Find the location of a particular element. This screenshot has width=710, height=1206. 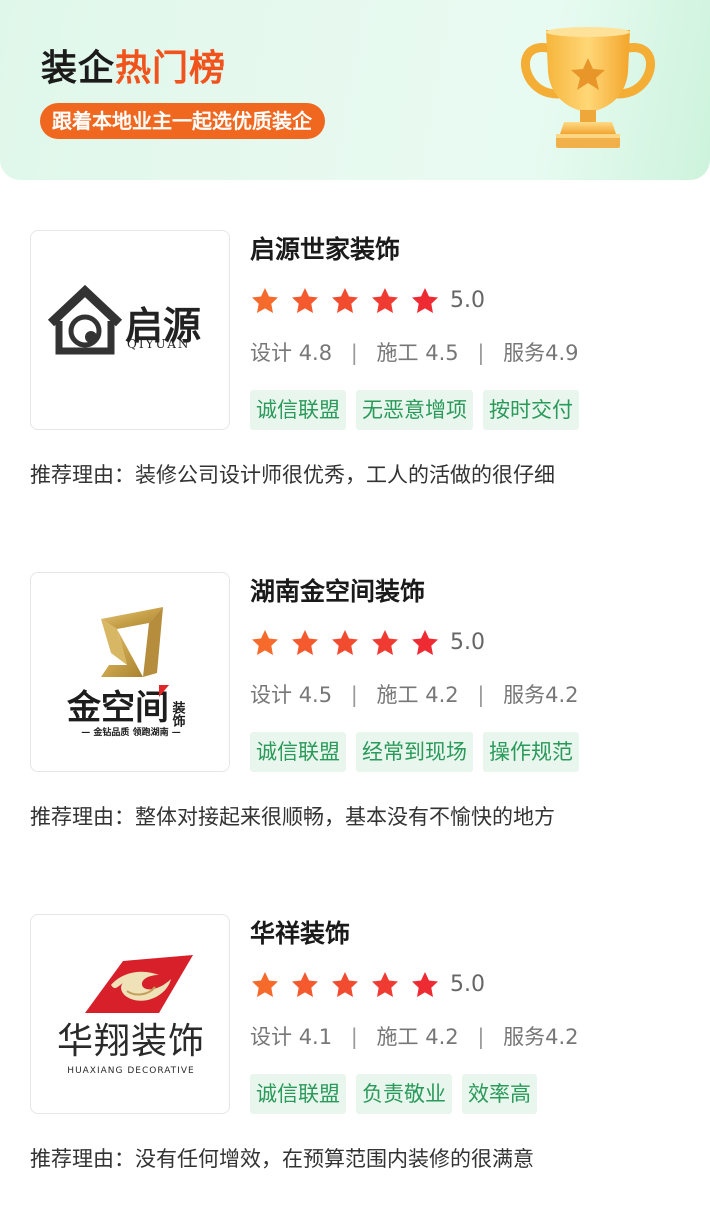

tag-list: 诚信联盟 负责敬业 效率高 is located at coordinates (398, 1094).